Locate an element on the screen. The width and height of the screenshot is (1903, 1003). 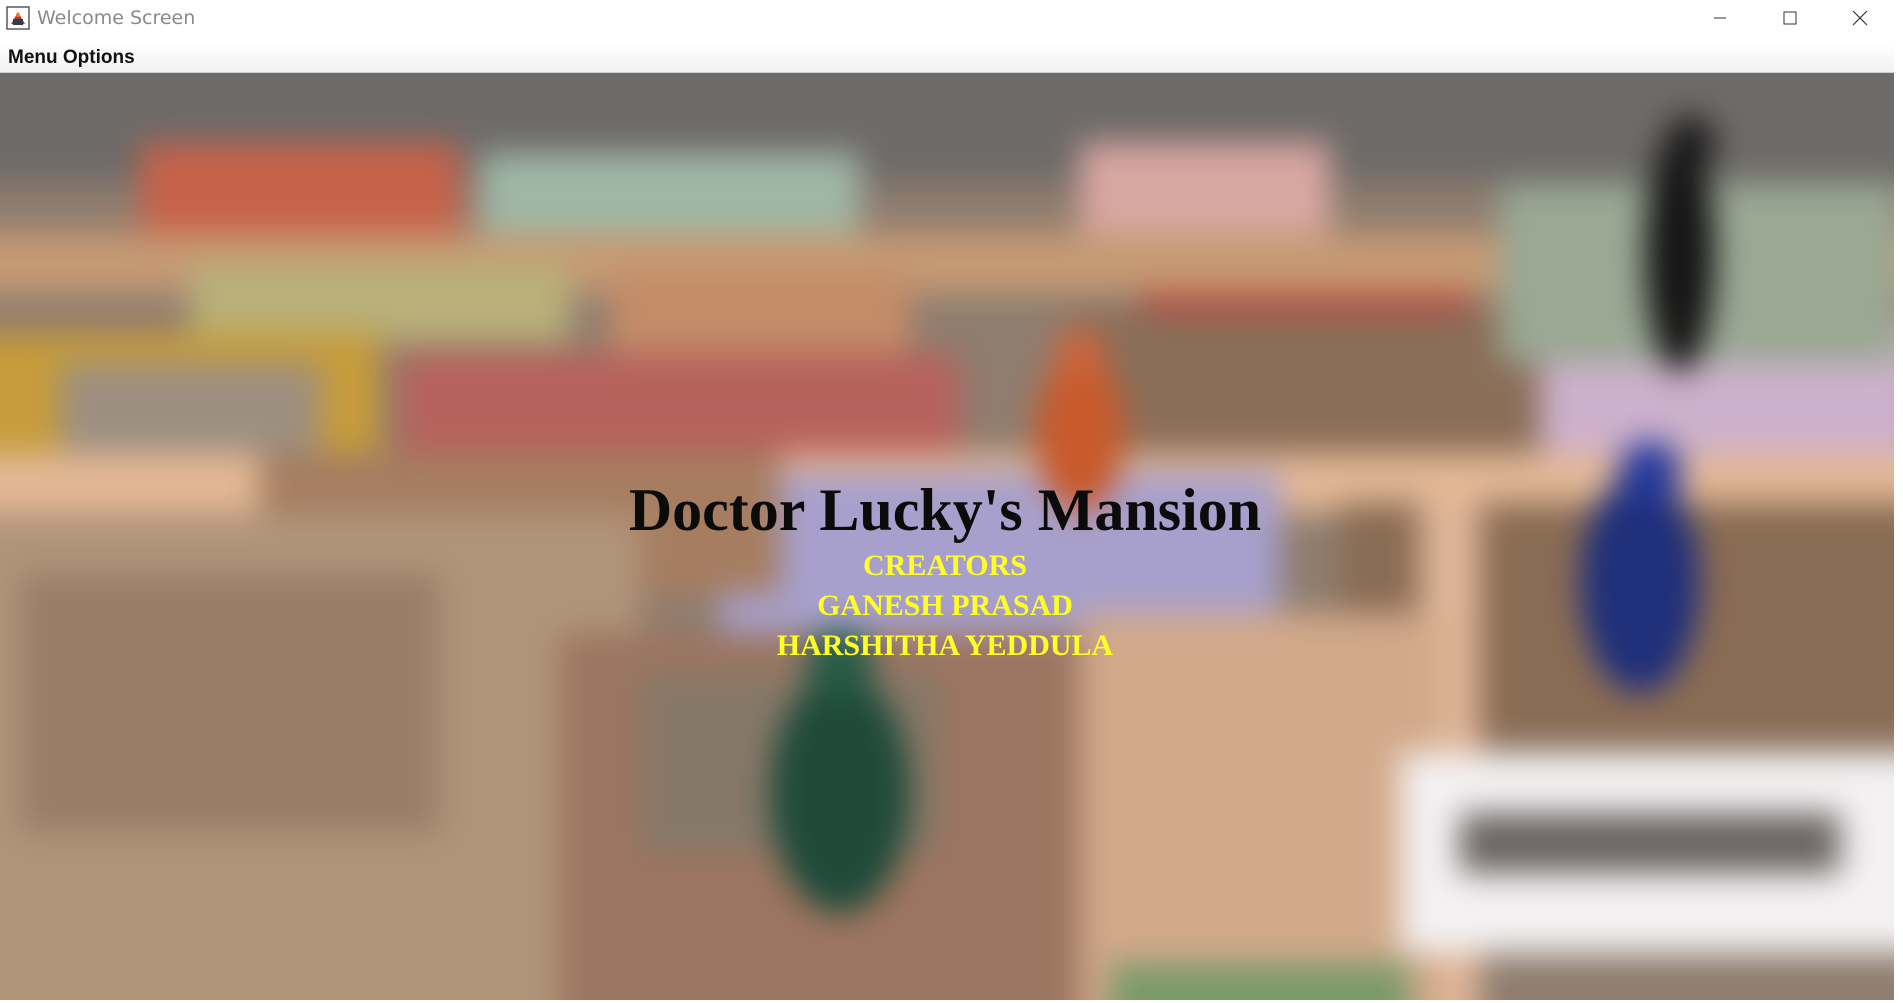
maximize-icon is located at coordinates (1790, 18).